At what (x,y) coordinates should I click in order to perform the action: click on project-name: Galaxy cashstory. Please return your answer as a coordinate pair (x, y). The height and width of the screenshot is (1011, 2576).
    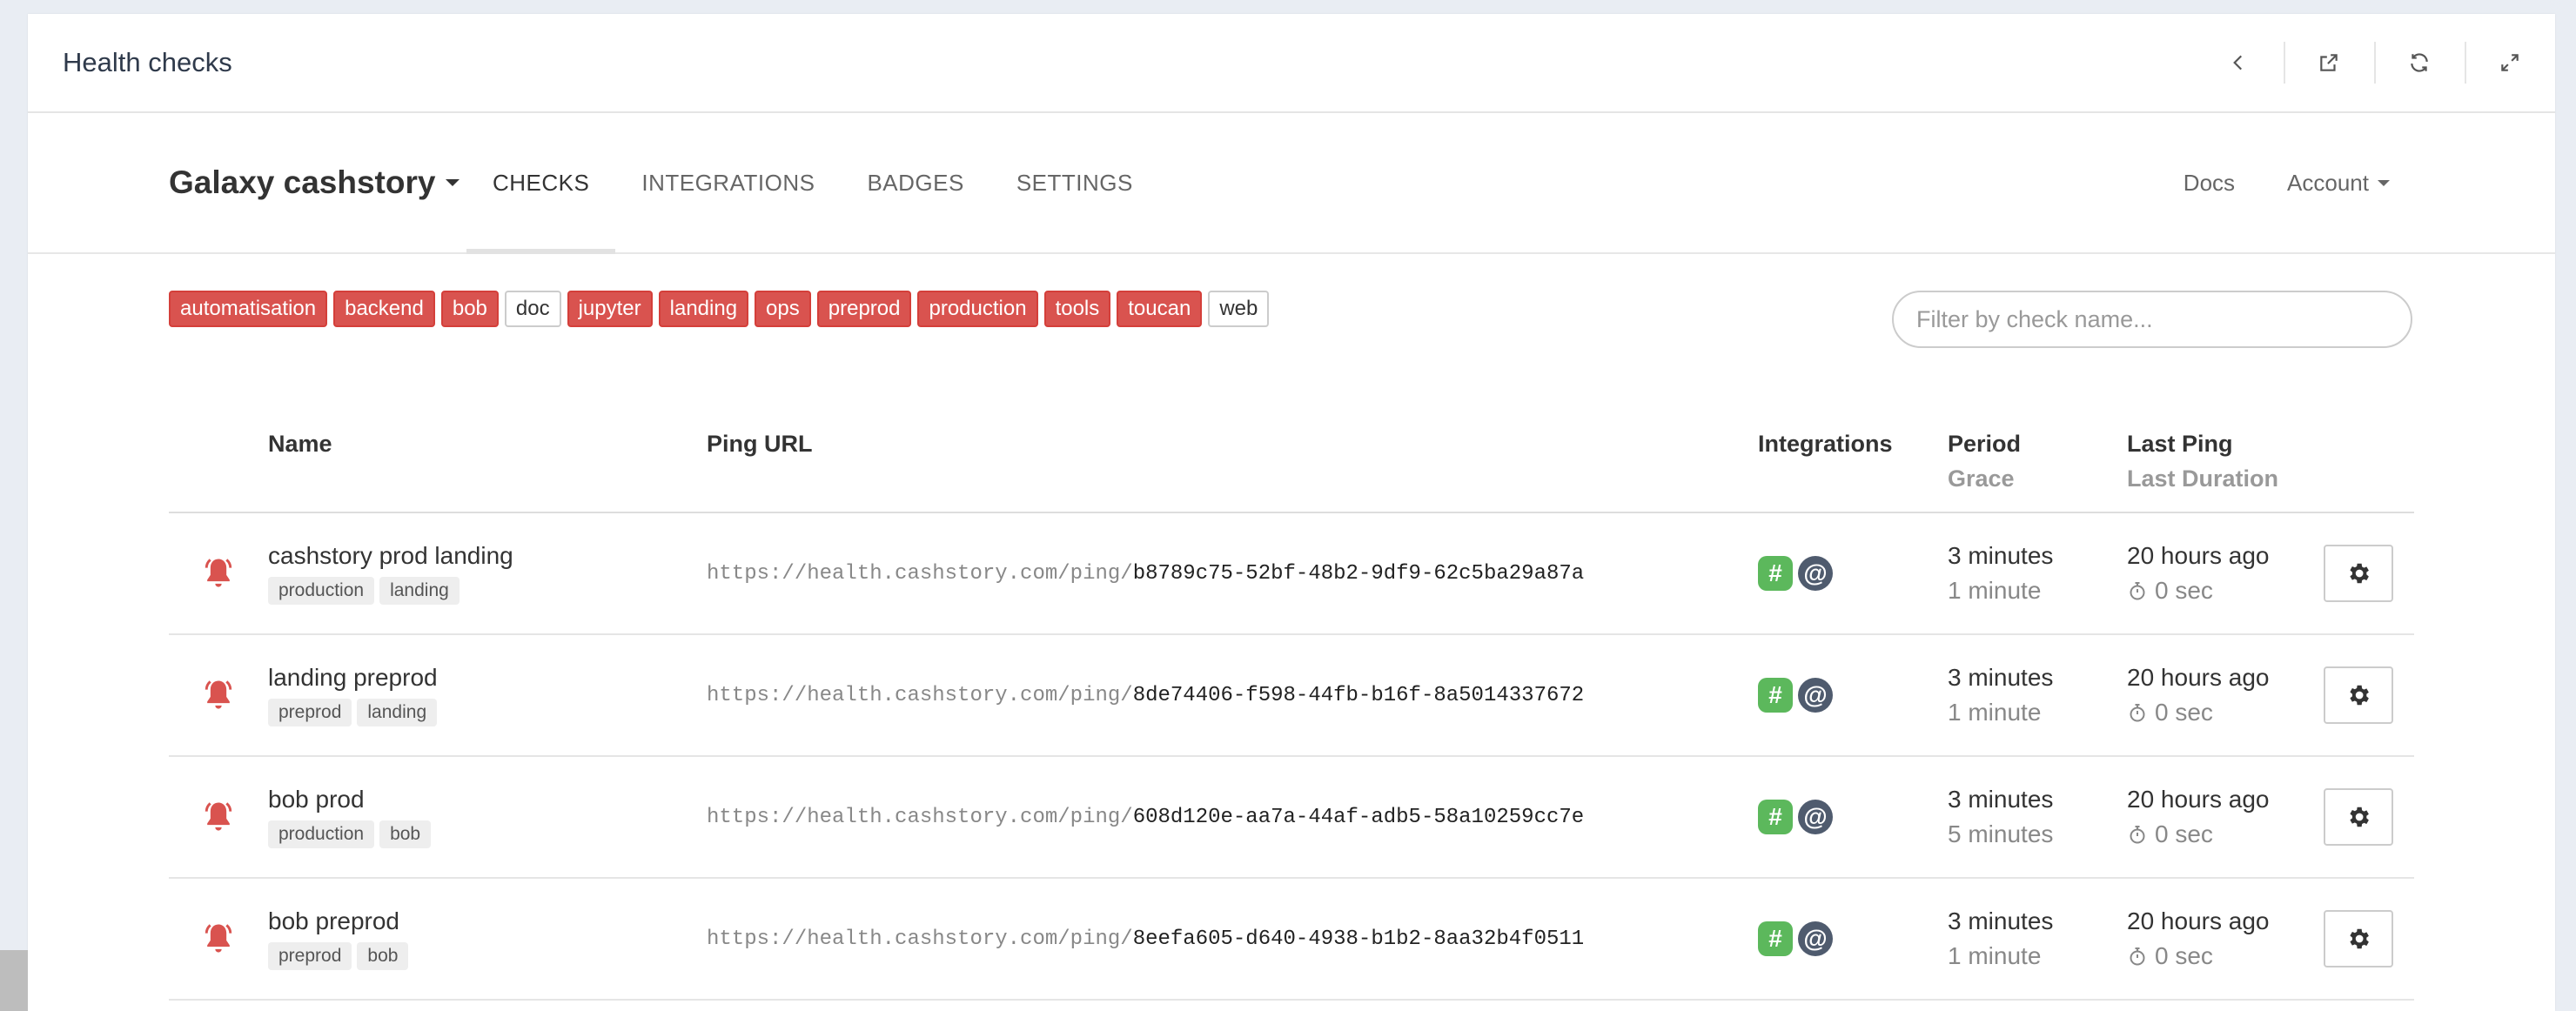
    Looking at the image, I should click on (302, 182).